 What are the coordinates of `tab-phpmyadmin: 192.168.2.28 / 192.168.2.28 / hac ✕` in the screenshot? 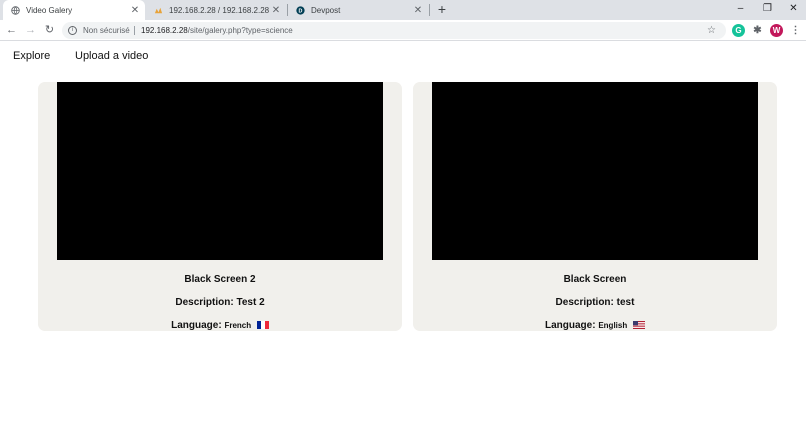 It's located at (216, 10).